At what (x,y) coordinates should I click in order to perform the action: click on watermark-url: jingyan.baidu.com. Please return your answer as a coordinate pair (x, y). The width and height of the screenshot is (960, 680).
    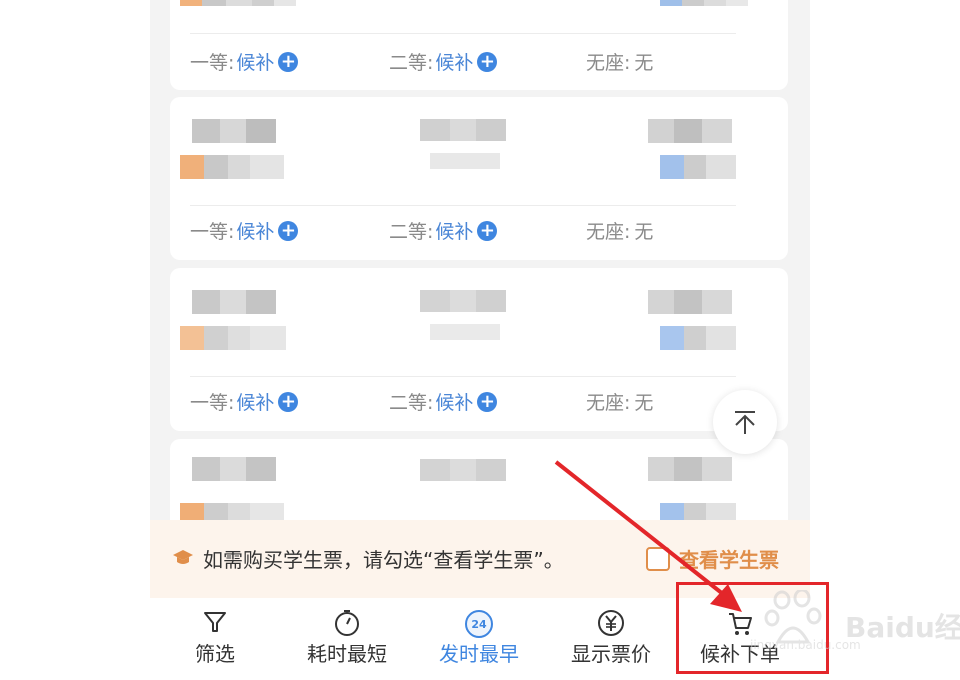
    Looking at the image, I should click on (805, 645).